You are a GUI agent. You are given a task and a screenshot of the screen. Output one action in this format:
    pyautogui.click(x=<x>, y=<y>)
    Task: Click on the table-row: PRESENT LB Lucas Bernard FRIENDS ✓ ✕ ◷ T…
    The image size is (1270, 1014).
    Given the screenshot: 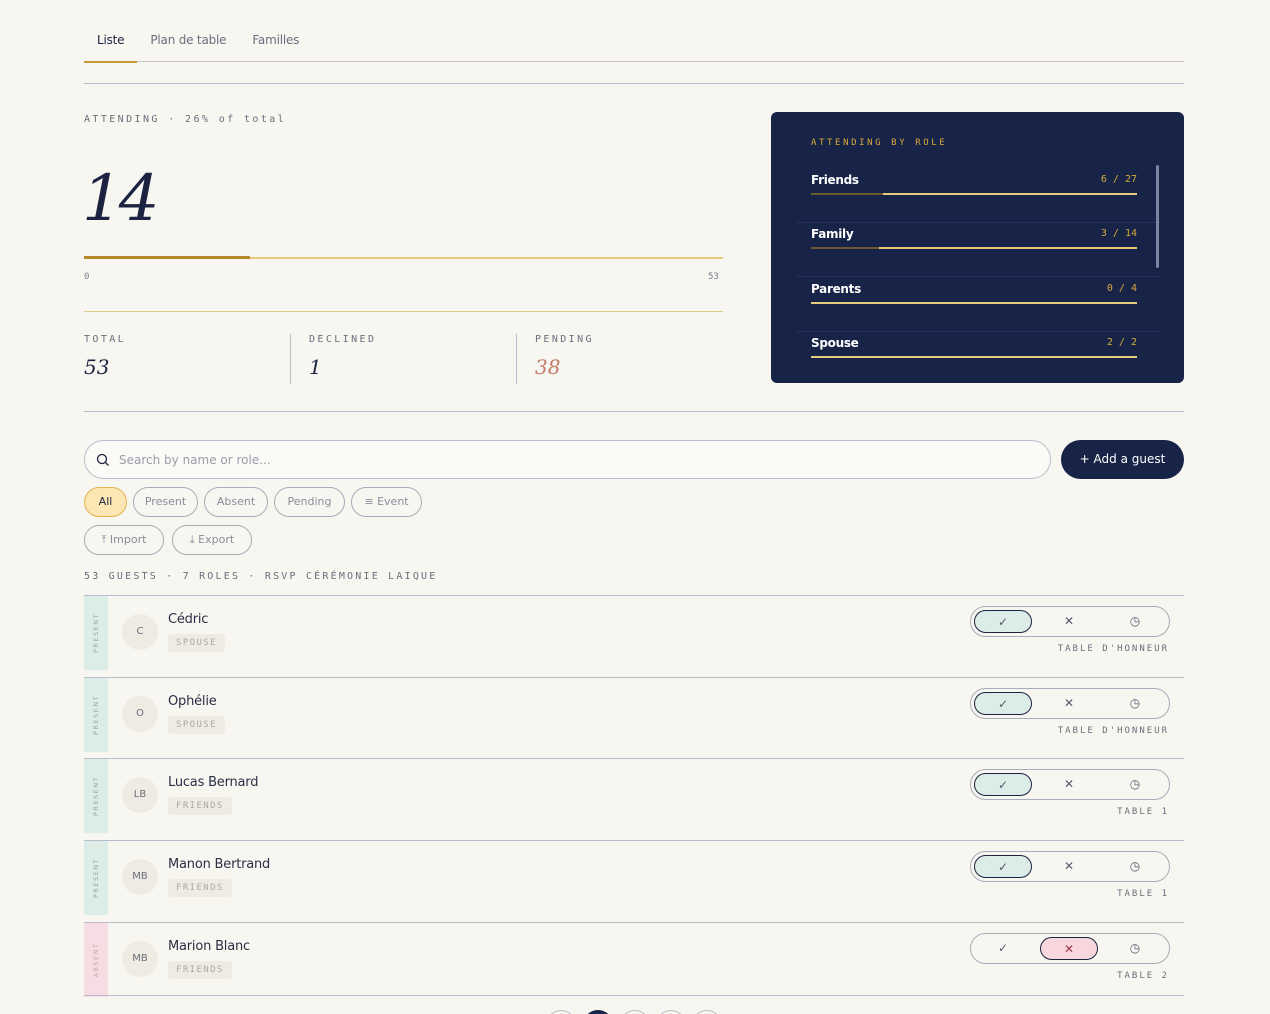 What is the action you would take?
    pyautogui.click(x=634, y=799)
    